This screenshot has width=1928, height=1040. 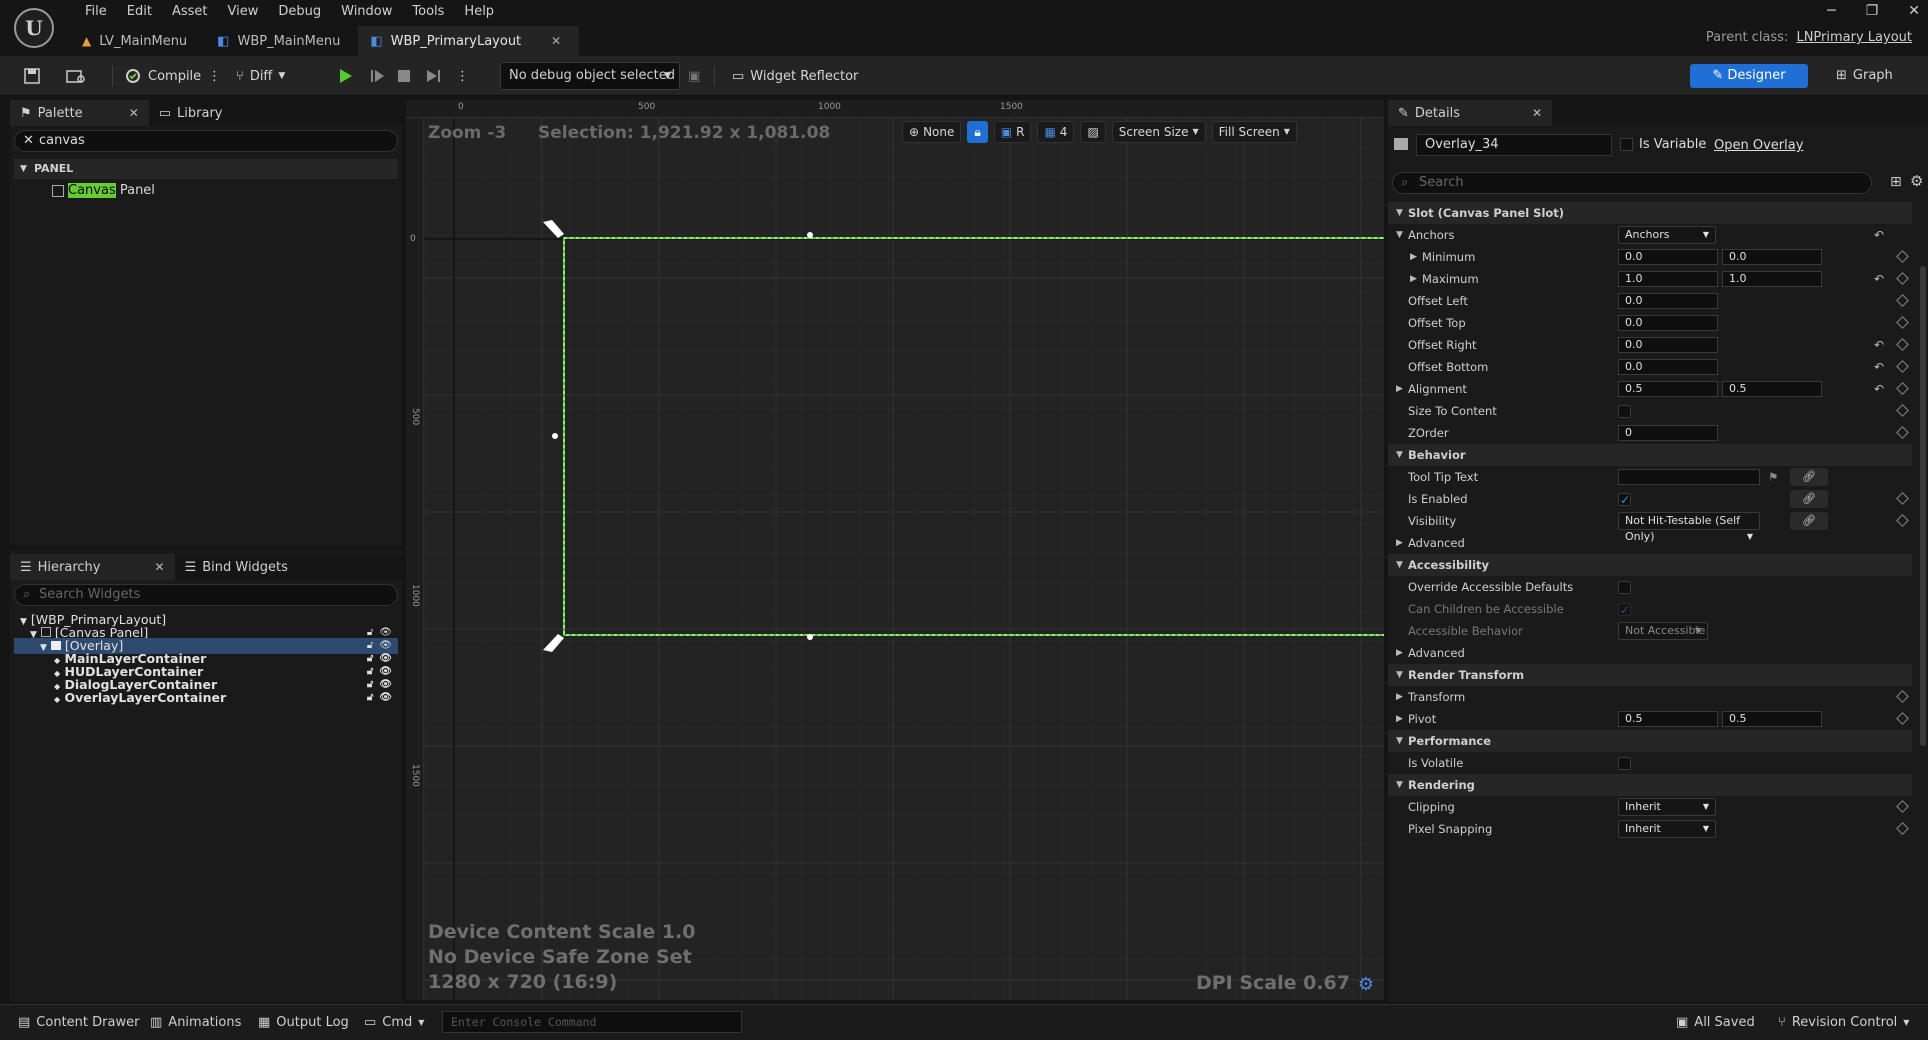 I want to click on minimize-icon: ─, so click(x=1831, y=11).